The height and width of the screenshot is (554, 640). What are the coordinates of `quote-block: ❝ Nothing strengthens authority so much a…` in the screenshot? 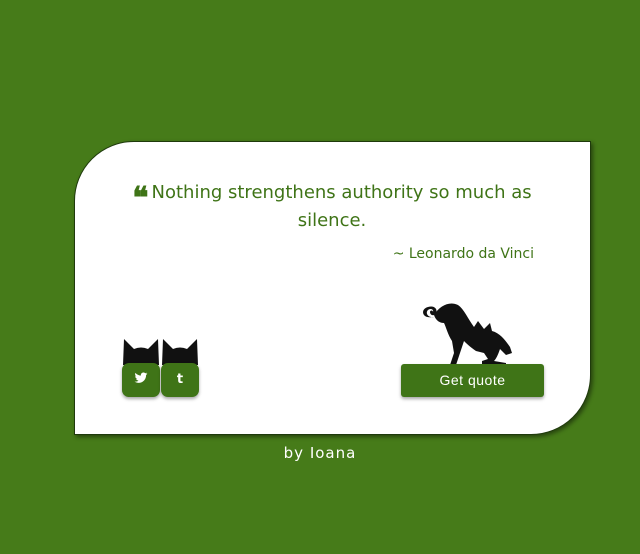 It's located at (332, 207).